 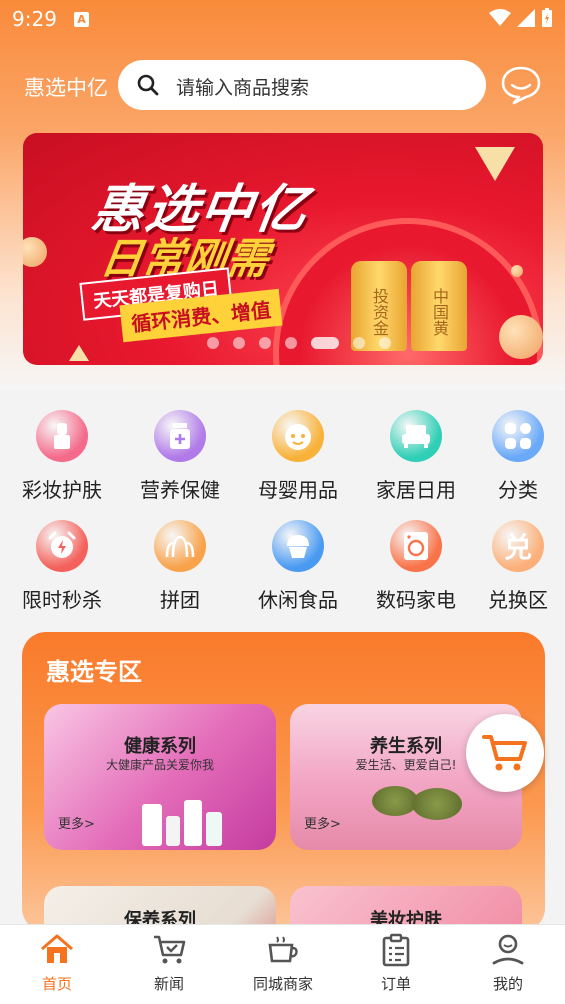 I want to click on card-health-series: 健康系列 大健康产品关爱你我 更多>, so click(x=160, y=777).